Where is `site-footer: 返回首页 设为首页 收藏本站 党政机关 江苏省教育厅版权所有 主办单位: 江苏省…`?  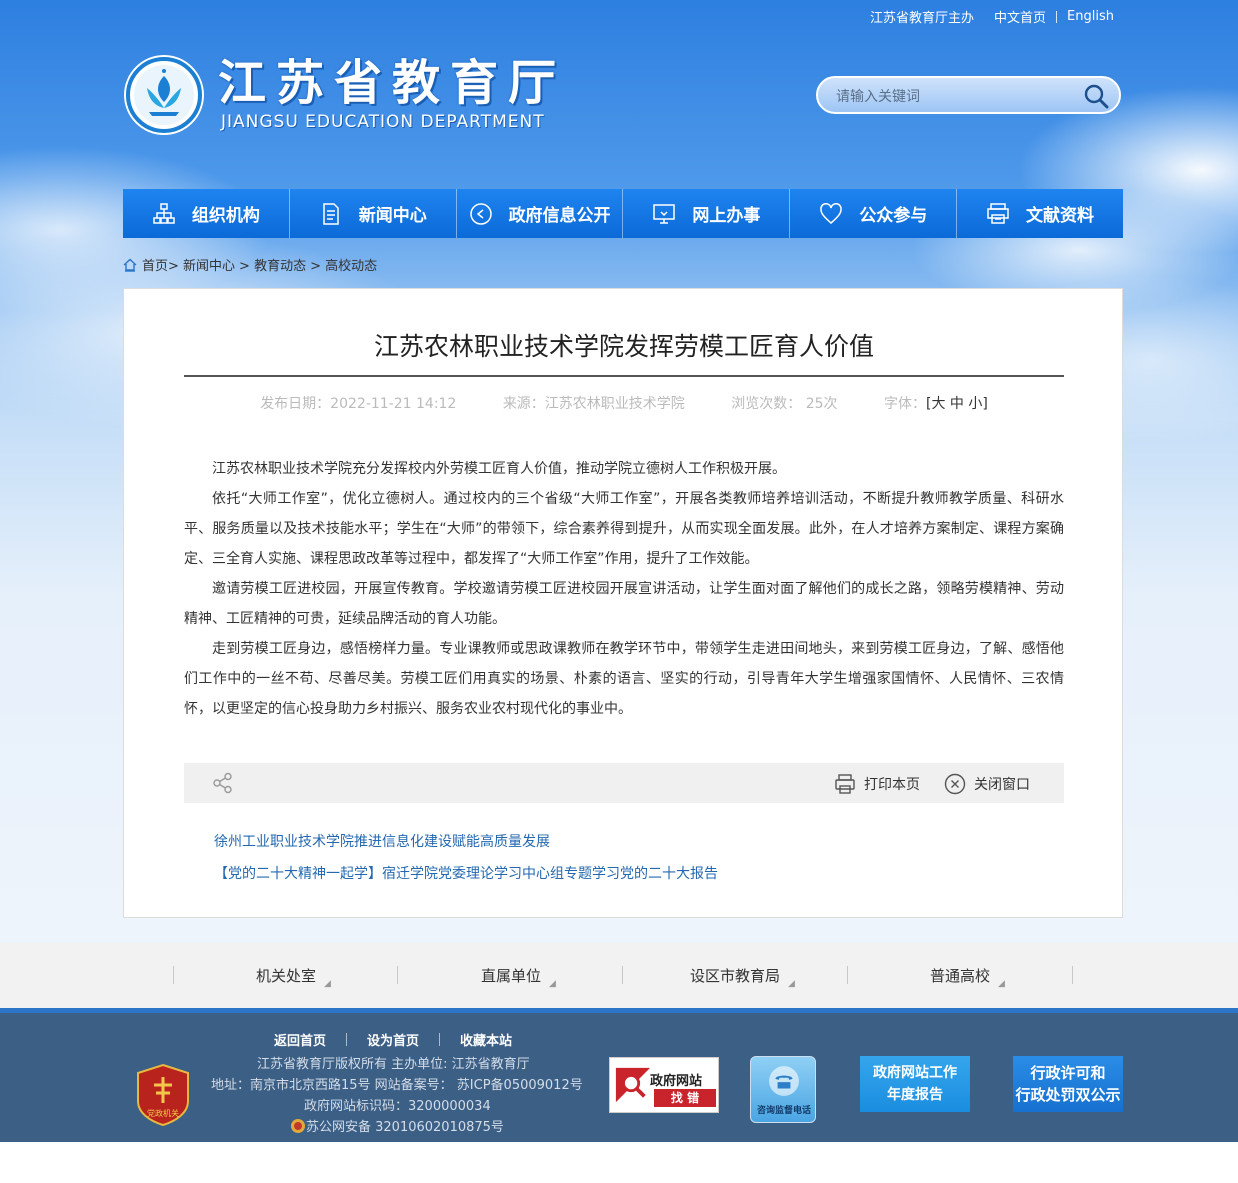
site-footer: 返回首页 设为首页 收藏本站 党政机关 江苏省教育厅版权所有 主办单位: 江苏省… is located at coordinates (619, 1075).